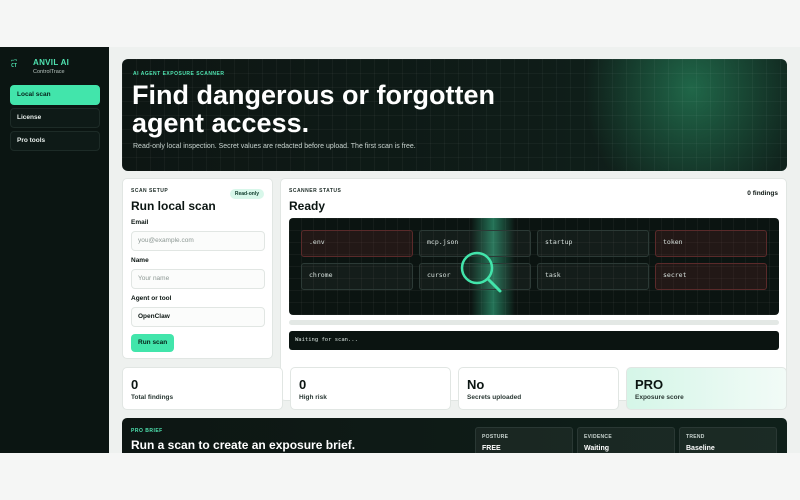  I want to click on brief-title: Run a scan to create an exposure brief., so click(243, 445).